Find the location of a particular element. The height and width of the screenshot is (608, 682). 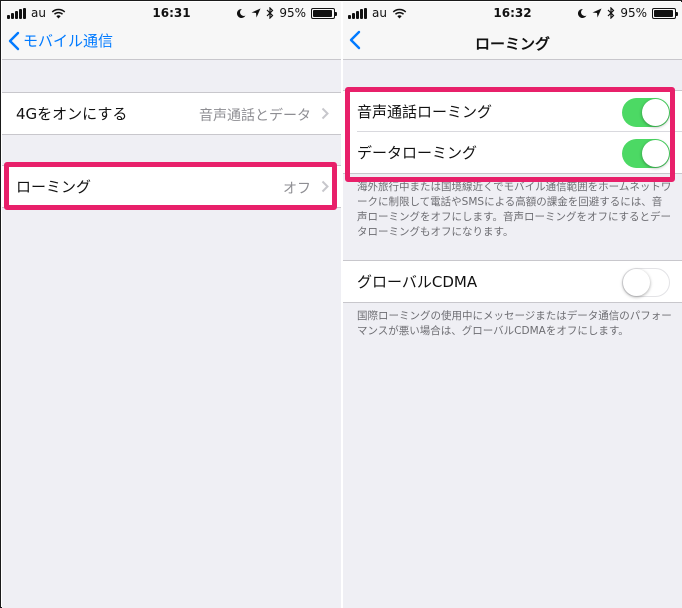

navigation-bar: ローミング is located at coordinates (512, 42).